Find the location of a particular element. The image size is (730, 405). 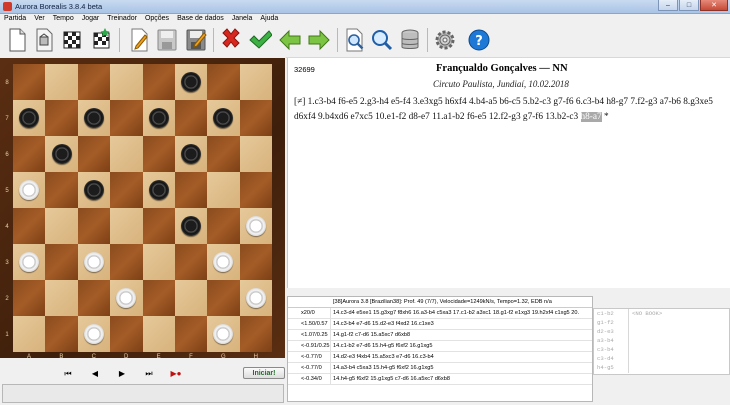

menu-ajuda: Ajuda is located at coordinates (269, 19).